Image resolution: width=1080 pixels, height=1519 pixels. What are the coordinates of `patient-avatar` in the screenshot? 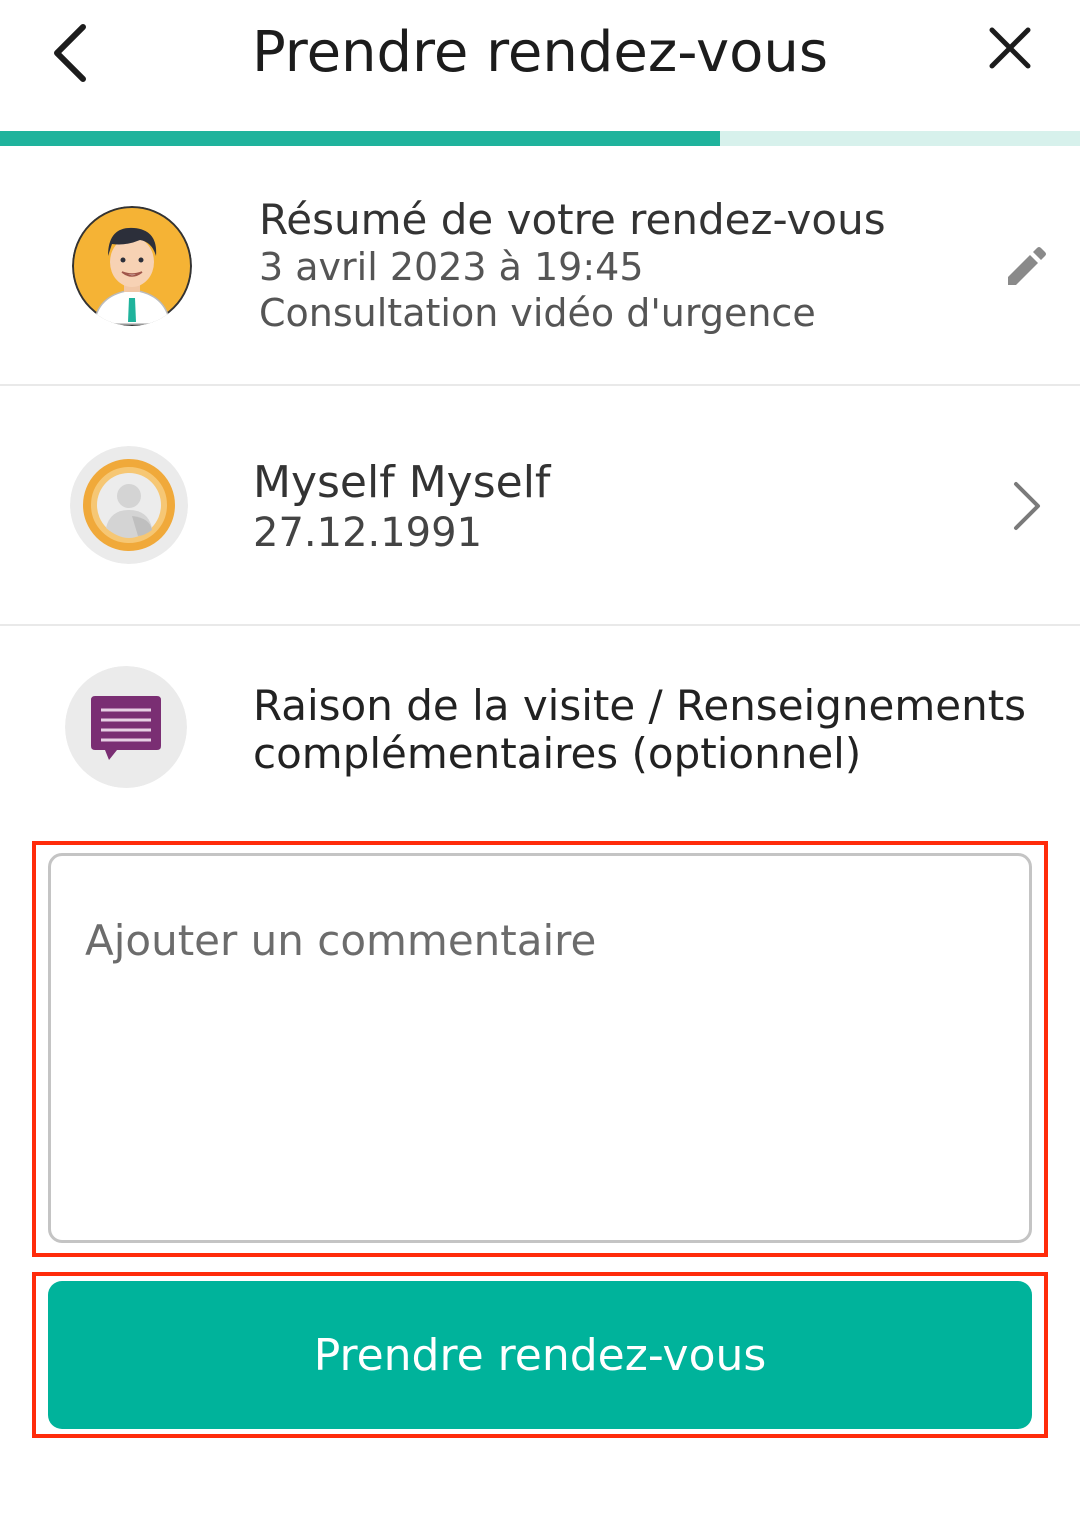 It's located at (129, 505).